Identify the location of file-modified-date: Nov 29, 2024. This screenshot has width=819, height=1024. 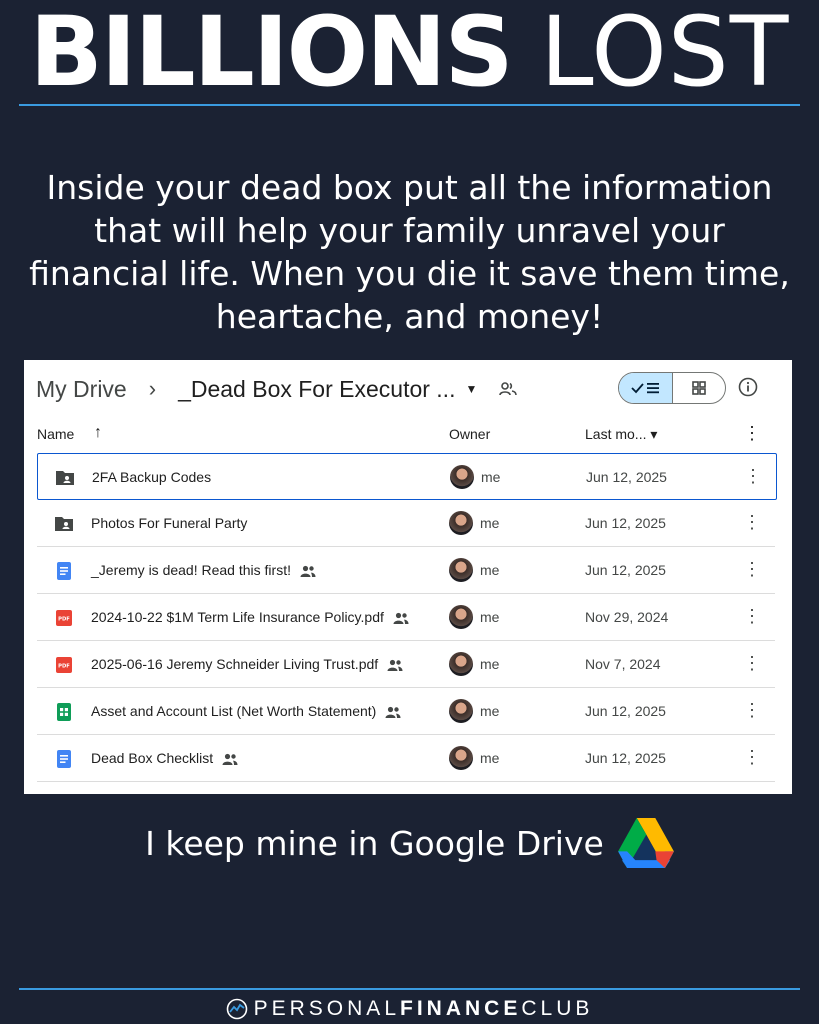
(627, 617).